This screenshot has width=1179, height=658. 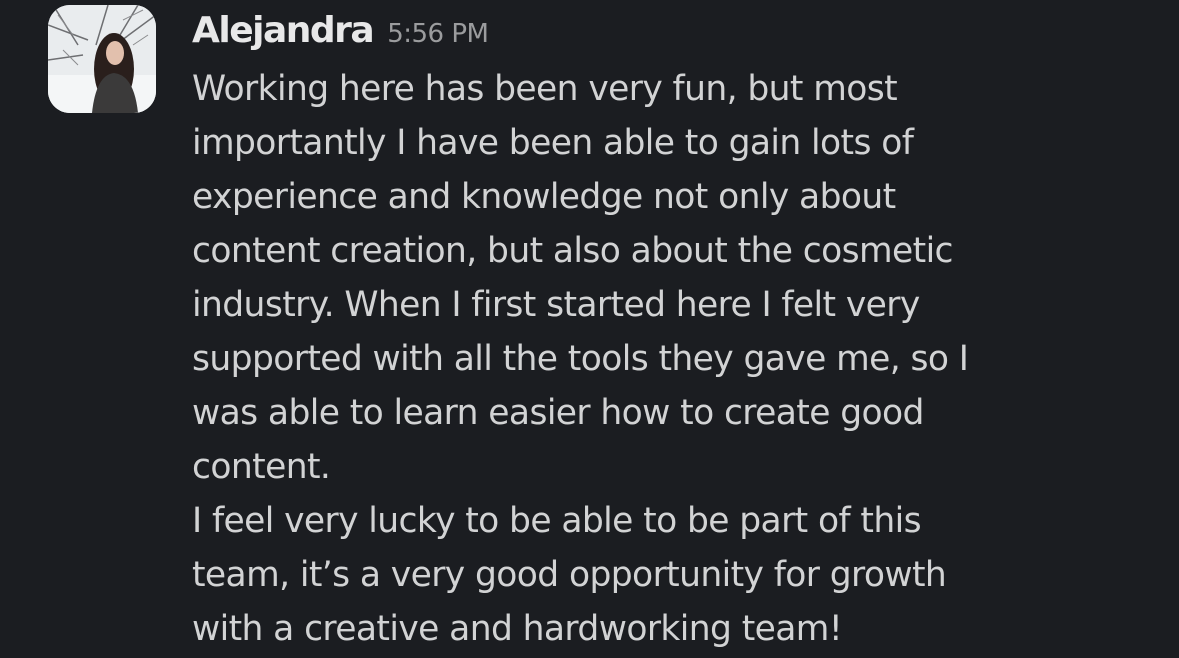 I want to click on message-header: Alejandra 5:56 PM, so click(x=340, y=35).